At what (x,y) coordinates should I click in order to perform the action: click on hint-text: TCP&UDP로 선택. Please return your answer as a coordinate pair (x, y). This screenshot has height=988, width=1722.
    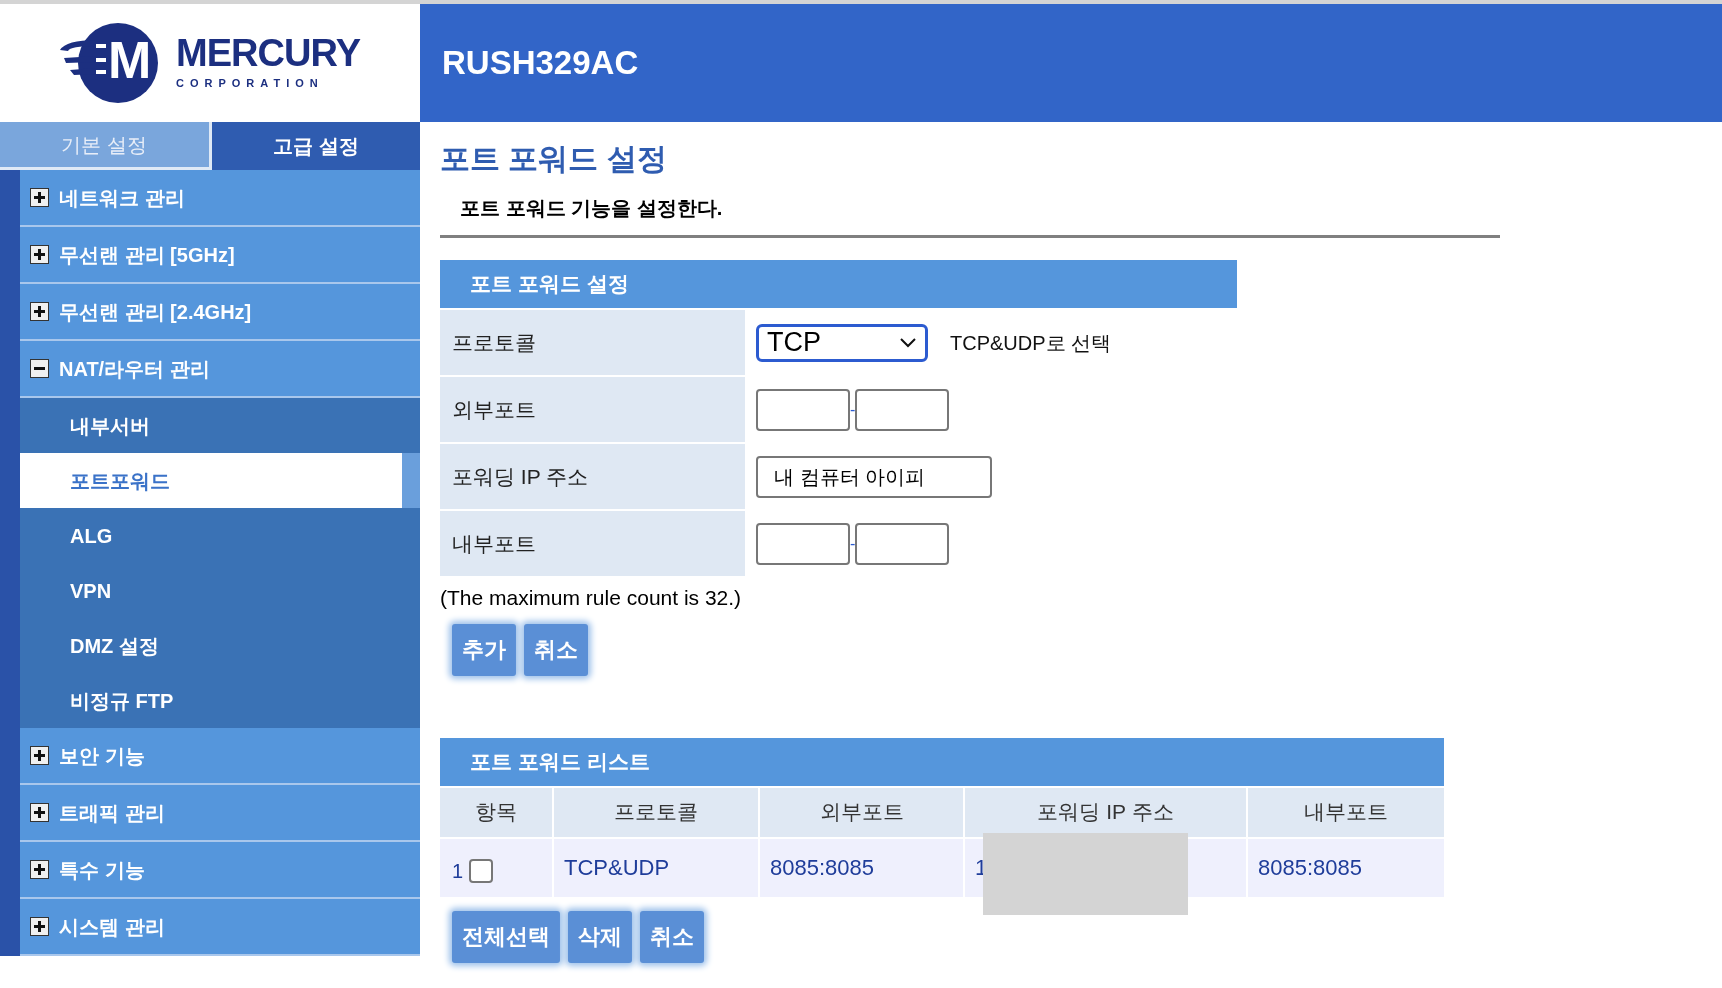
    Looking at the image, I should click on (1031, 343).